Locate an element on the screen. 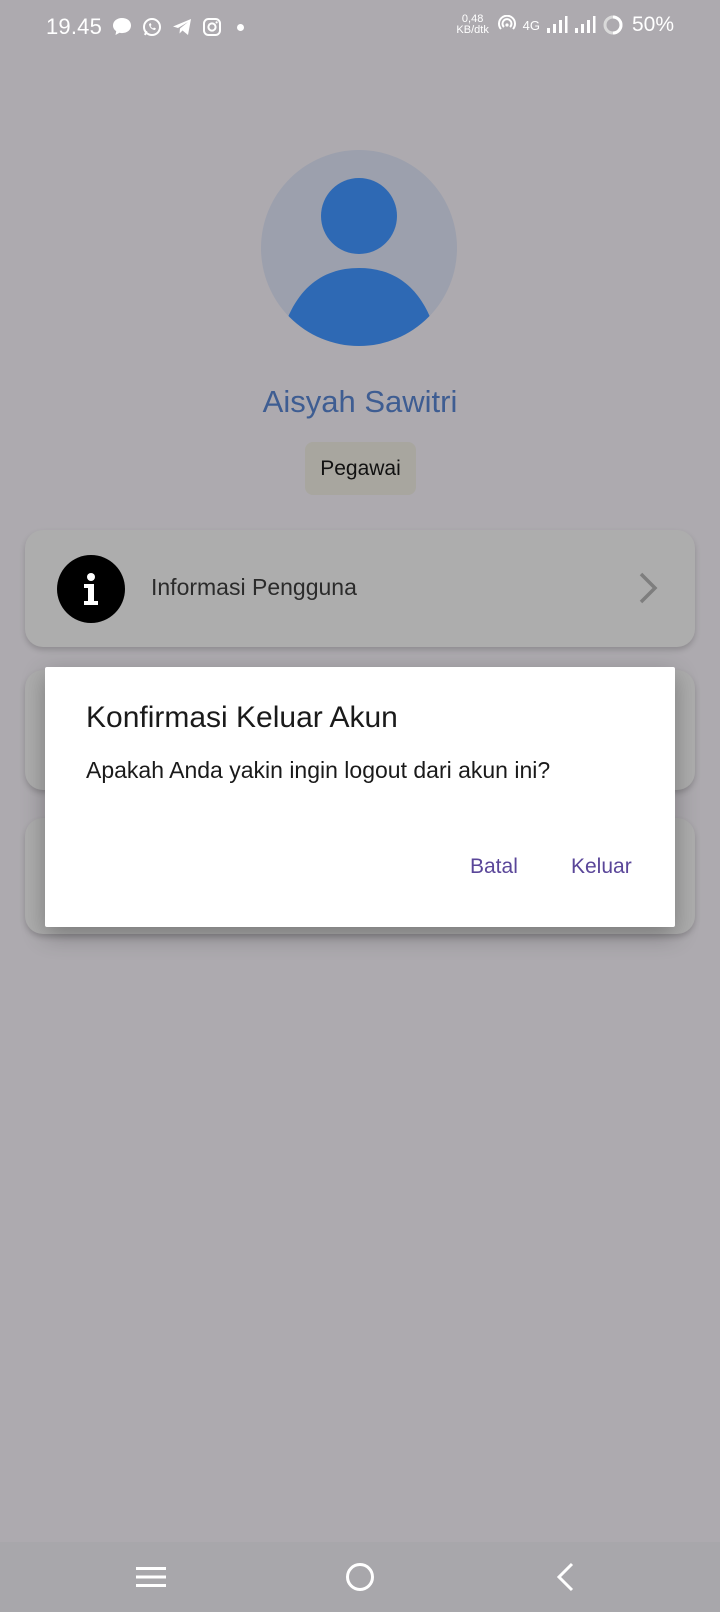 Image resolution: width=720 pixels, height=1612 pixels. home-icon is located at coordinates (360, 1577).